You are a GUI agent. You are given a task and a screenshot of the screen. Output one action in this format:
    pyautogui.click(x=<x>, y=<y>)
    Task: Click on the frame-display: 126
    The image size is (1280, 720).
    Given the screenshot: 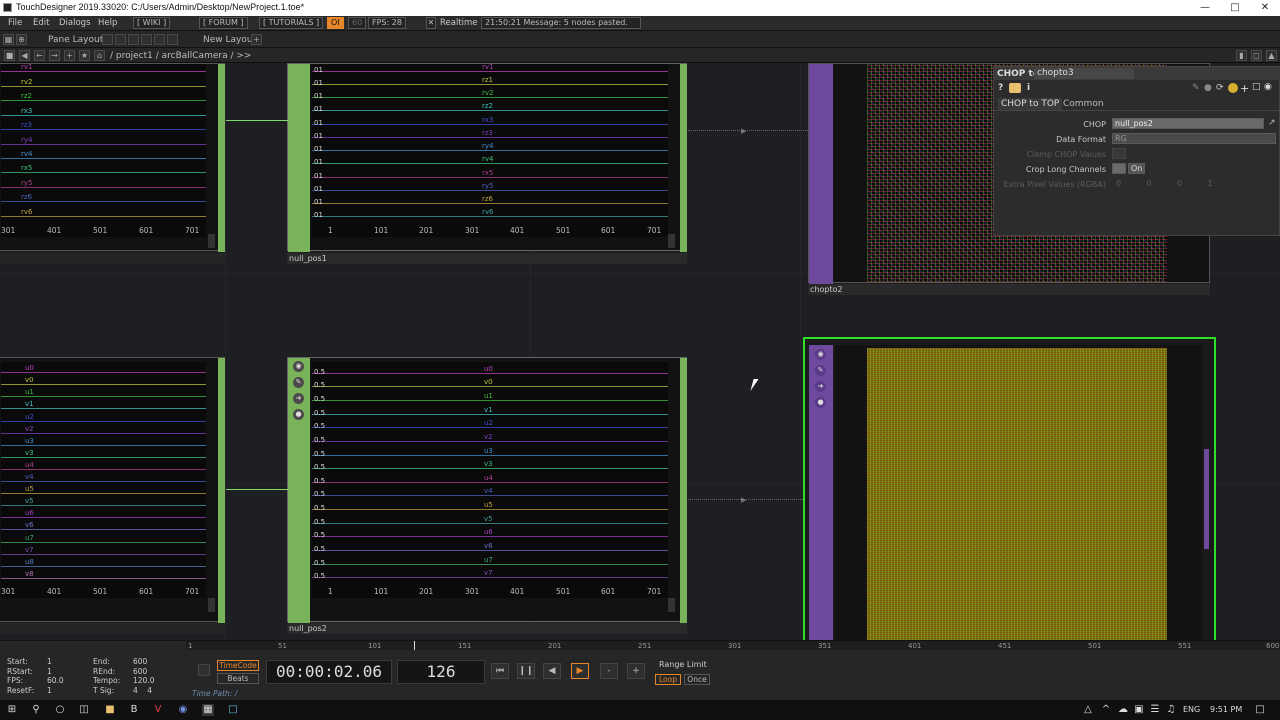 What is the action you would take?
    pyautogui.click(x=441, y=672)
    